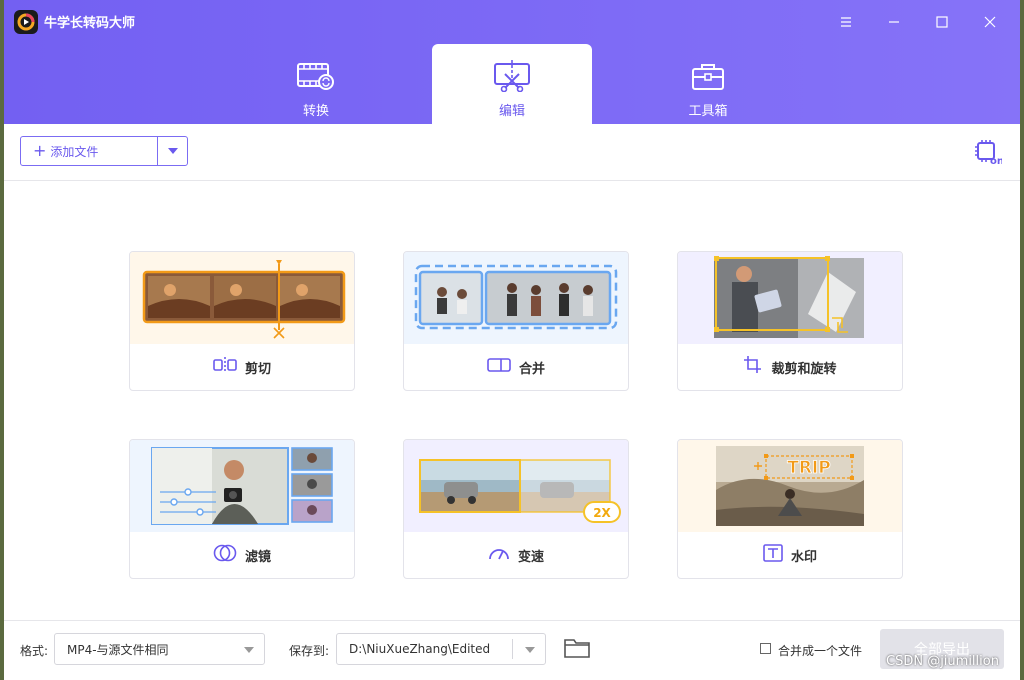  Describe the element at coordinates (242, 298) in the screenshot. I see `cut-thumbnail` at that location.